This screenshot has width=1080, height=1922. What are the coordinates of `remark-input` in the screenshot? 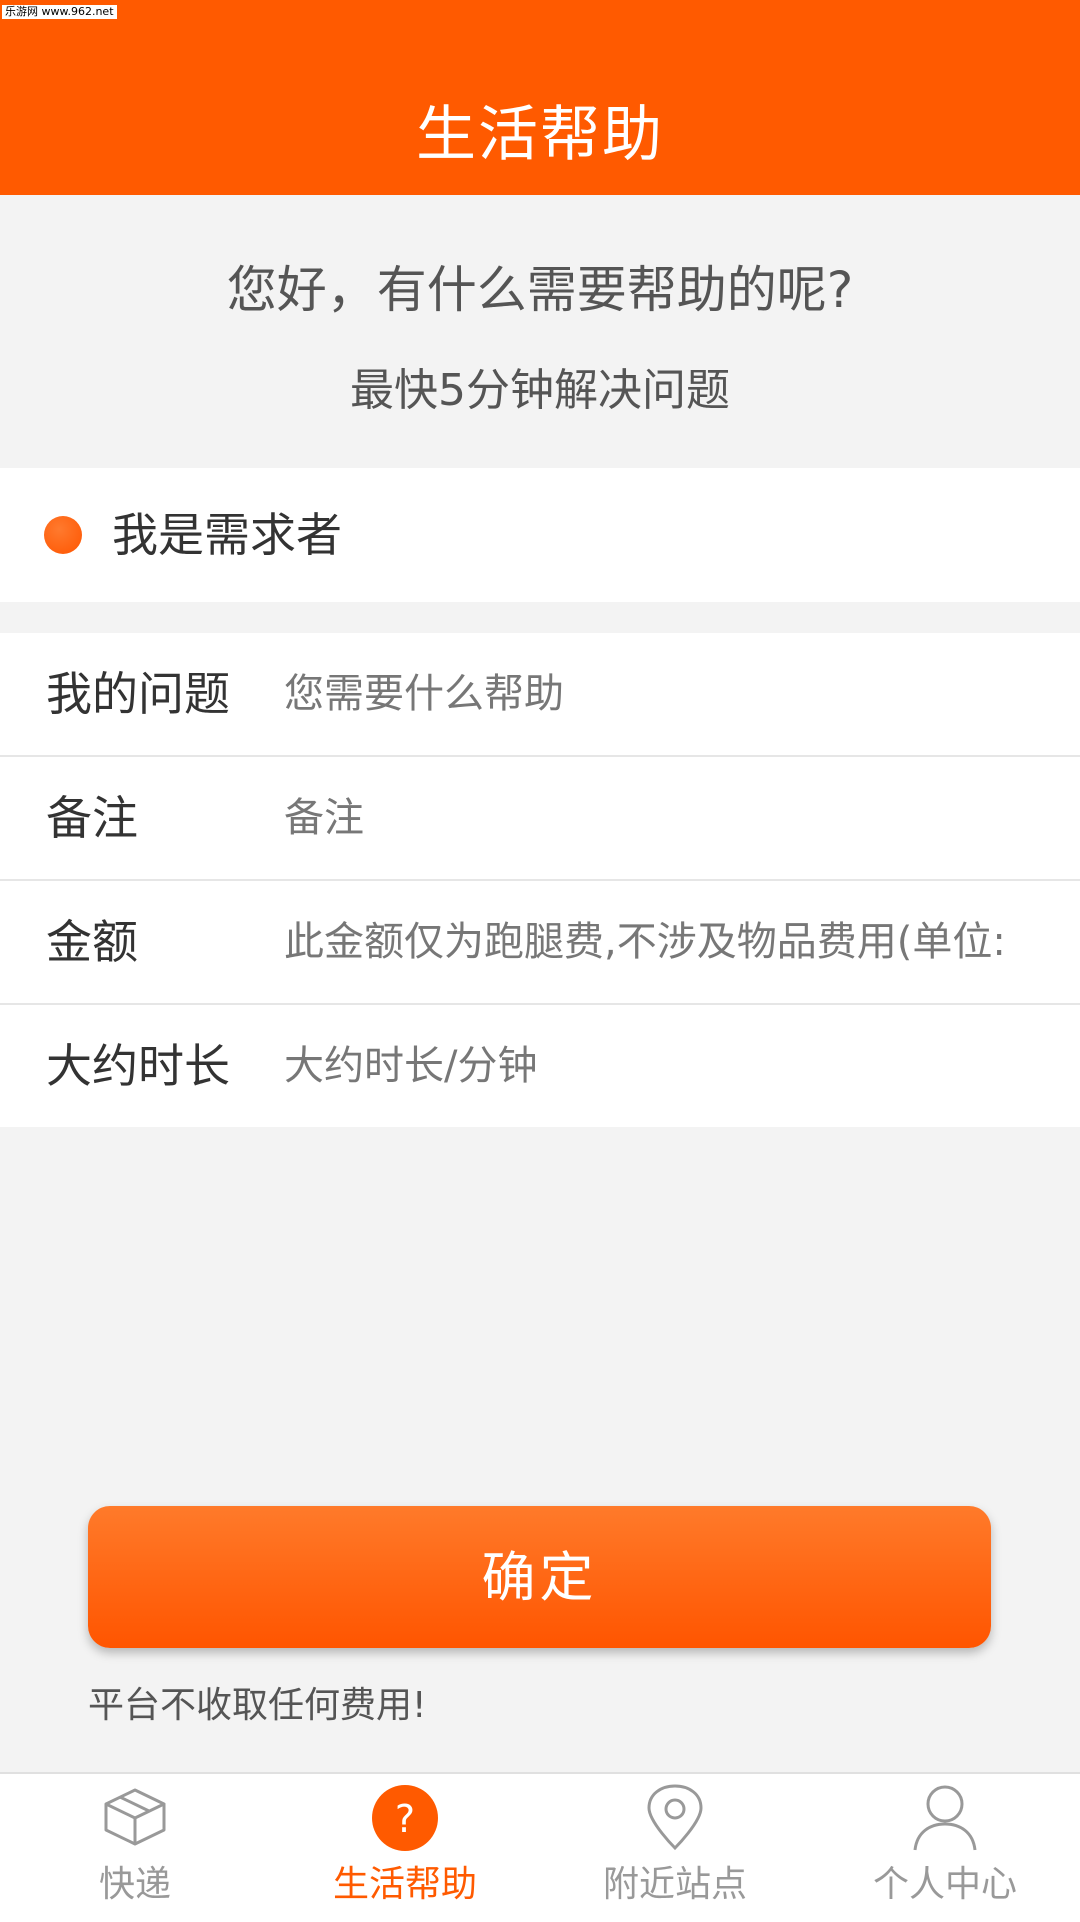 It's located at (669, 818).